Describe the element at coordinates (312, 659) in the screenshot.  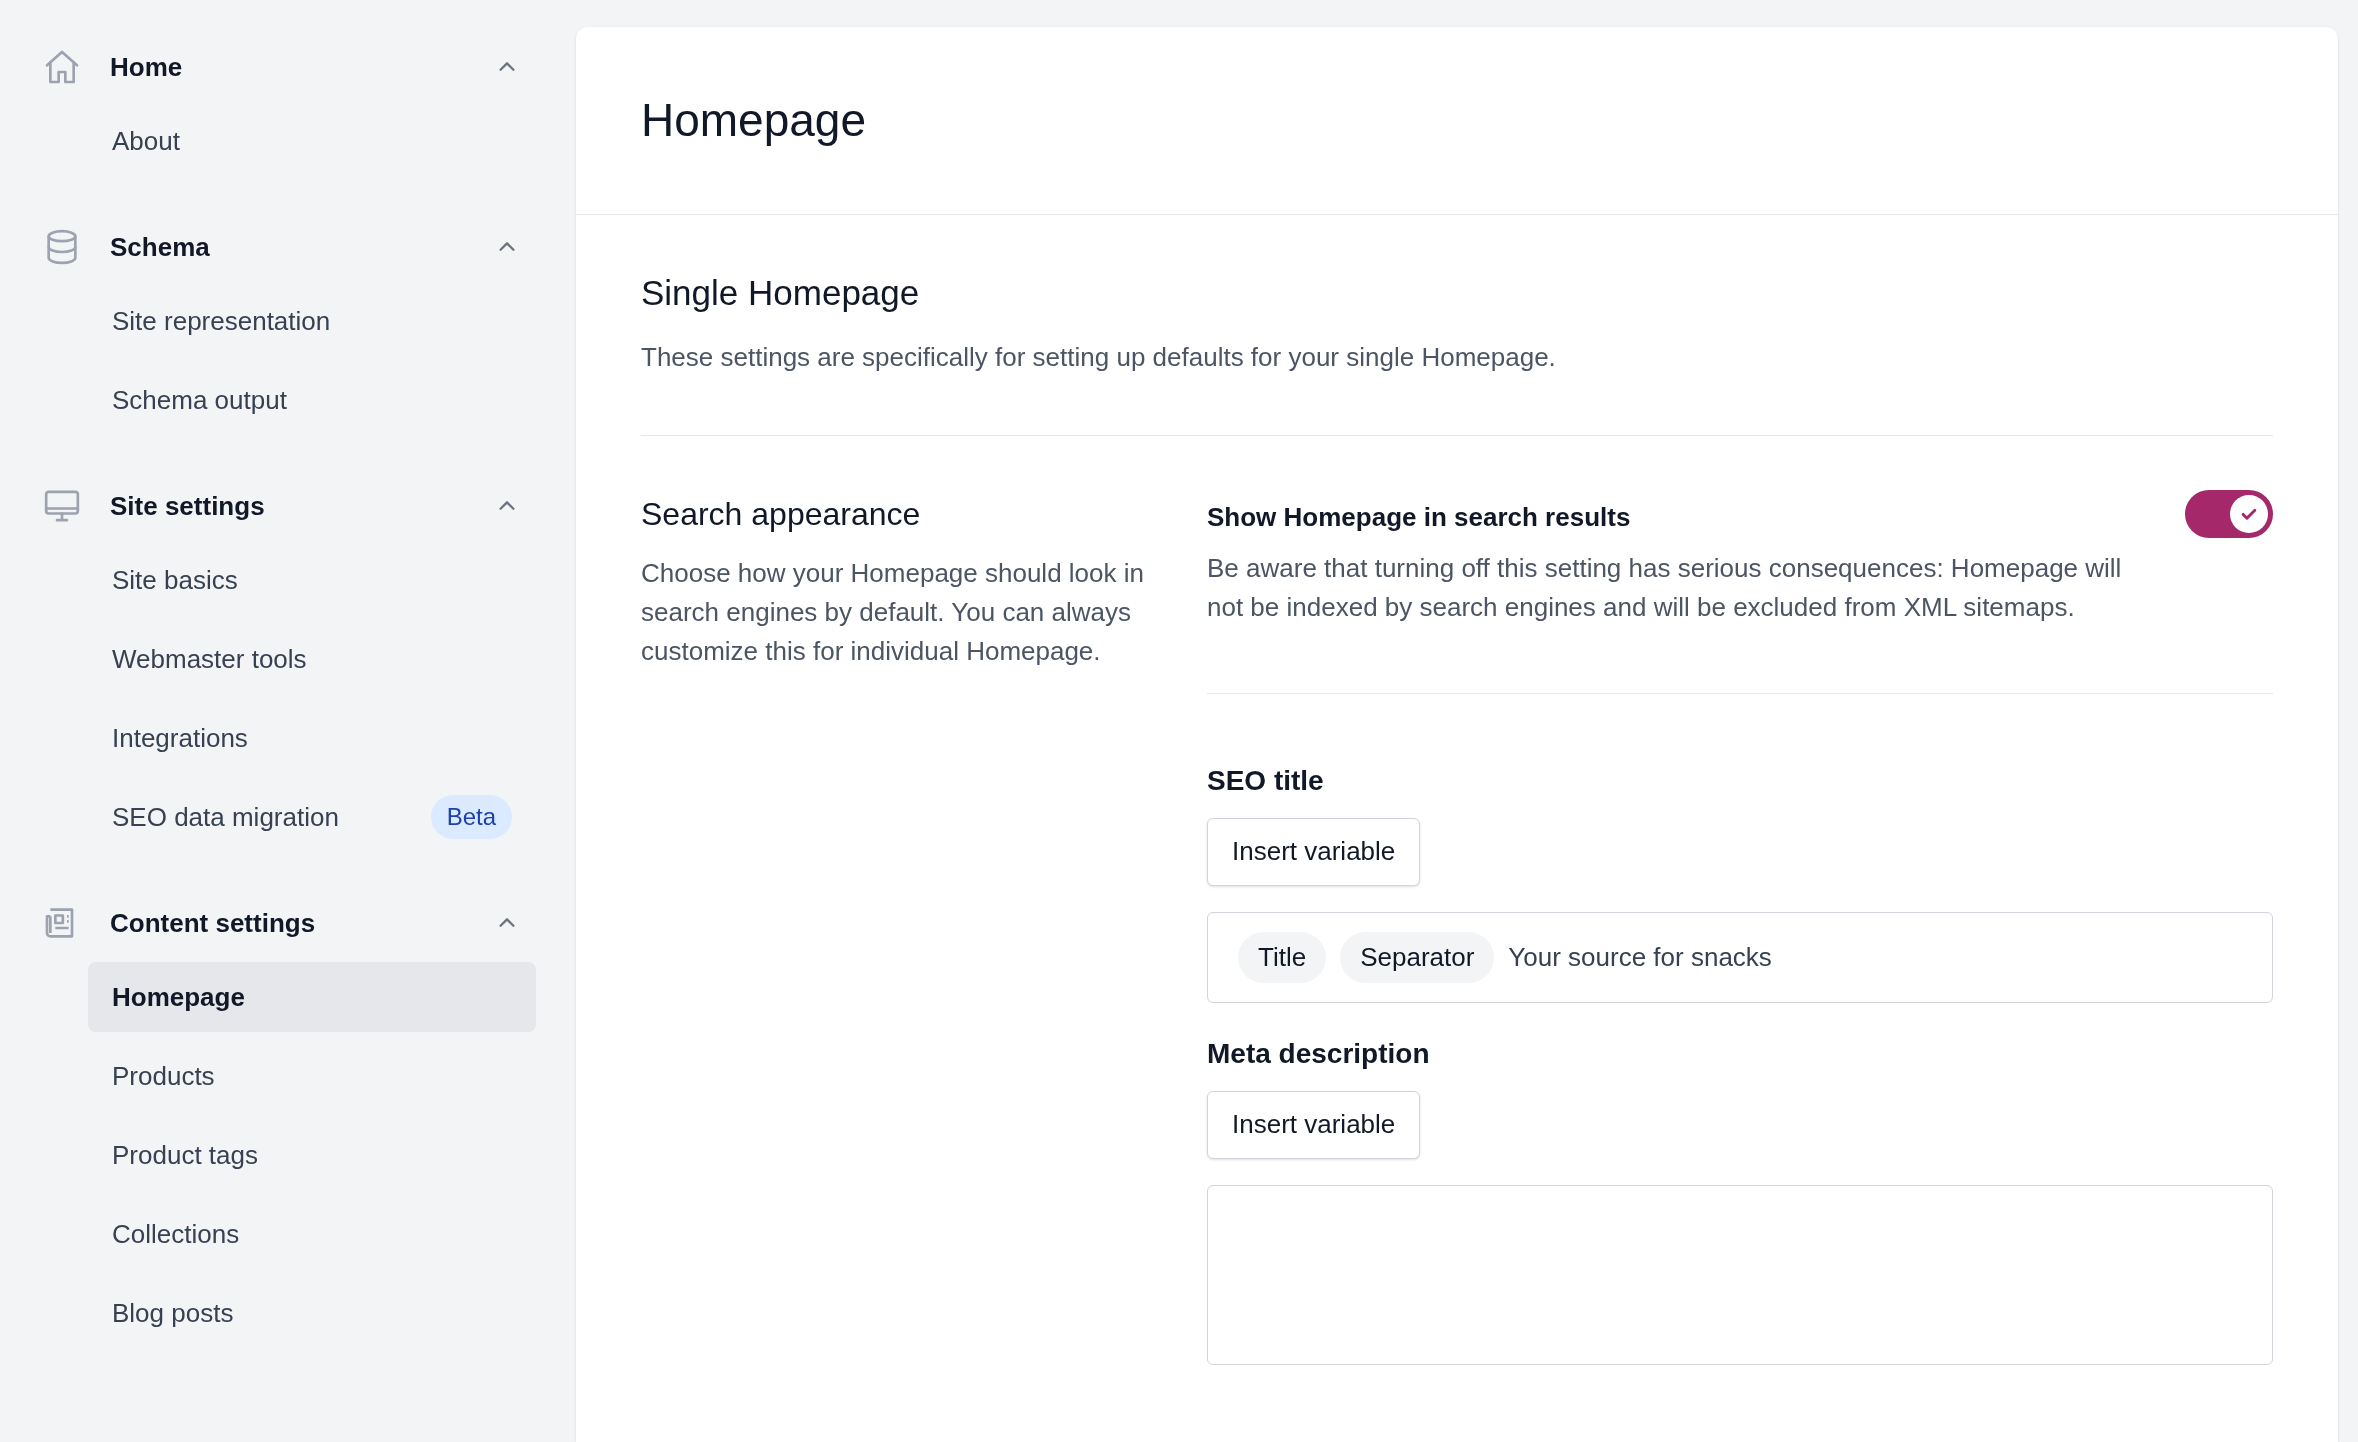
I see `sidebar-item: Webmaster tools` at that location.